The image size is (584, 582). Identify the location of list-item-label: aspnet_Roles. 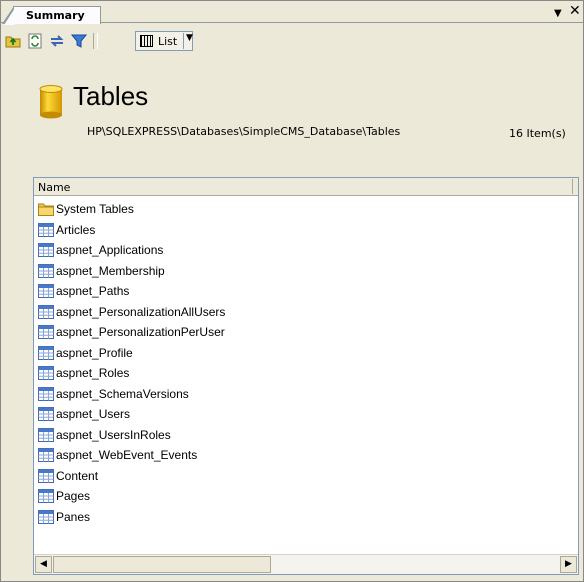
(93, 373).